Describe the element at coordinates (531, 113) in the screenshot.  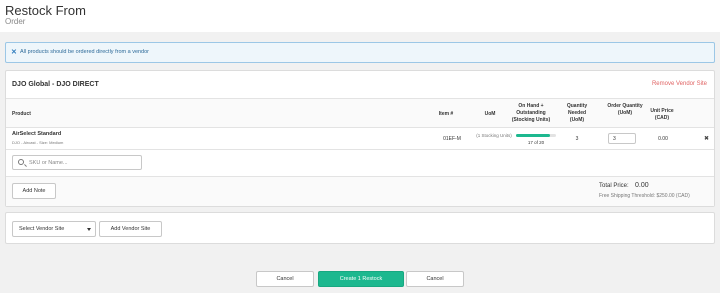
I see `column-header-onhand: On Hand + Outstanding (Stocking Units)` at that location.